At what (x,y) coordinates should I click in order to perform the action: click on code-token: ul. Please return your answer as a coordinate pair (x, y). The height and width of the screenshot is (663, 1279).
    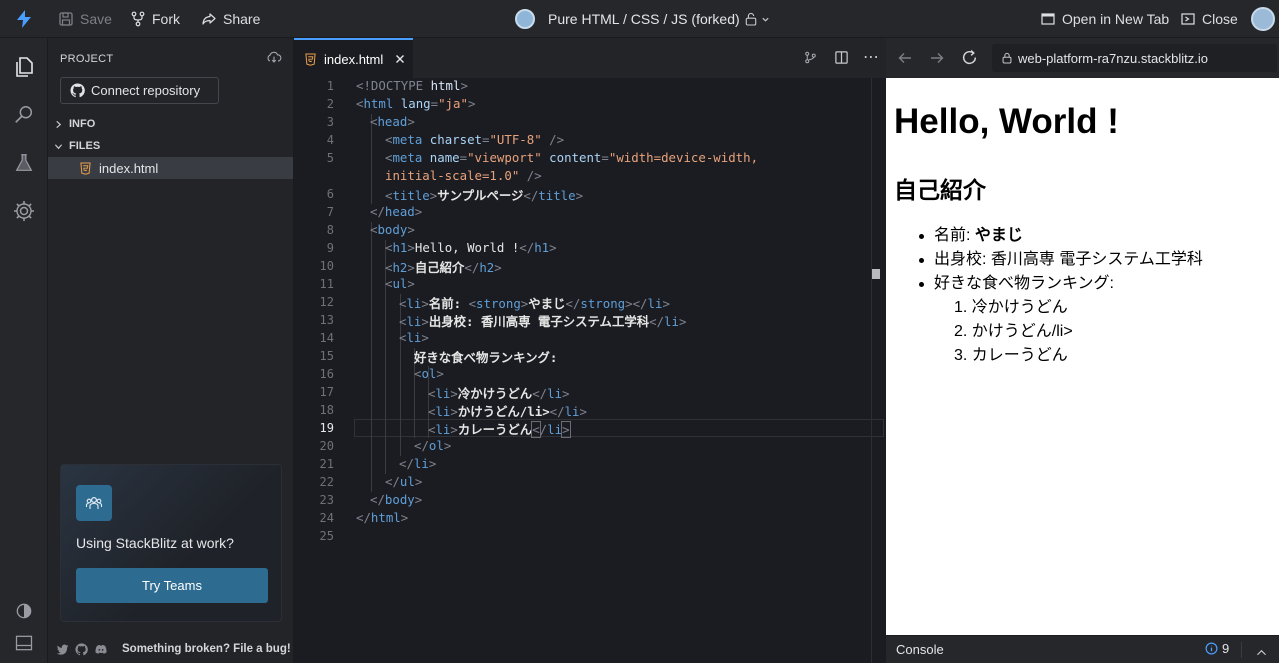
    Looking at the image, I should click on (407, 481).